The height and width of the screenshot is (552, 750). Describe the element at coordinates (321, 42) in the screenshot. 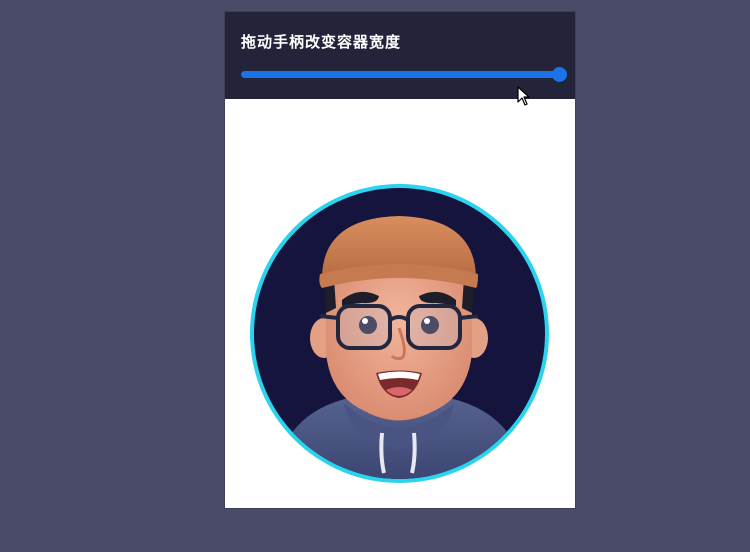

I see `panel-title: 拖动手柄改变容器宽度` at that location.